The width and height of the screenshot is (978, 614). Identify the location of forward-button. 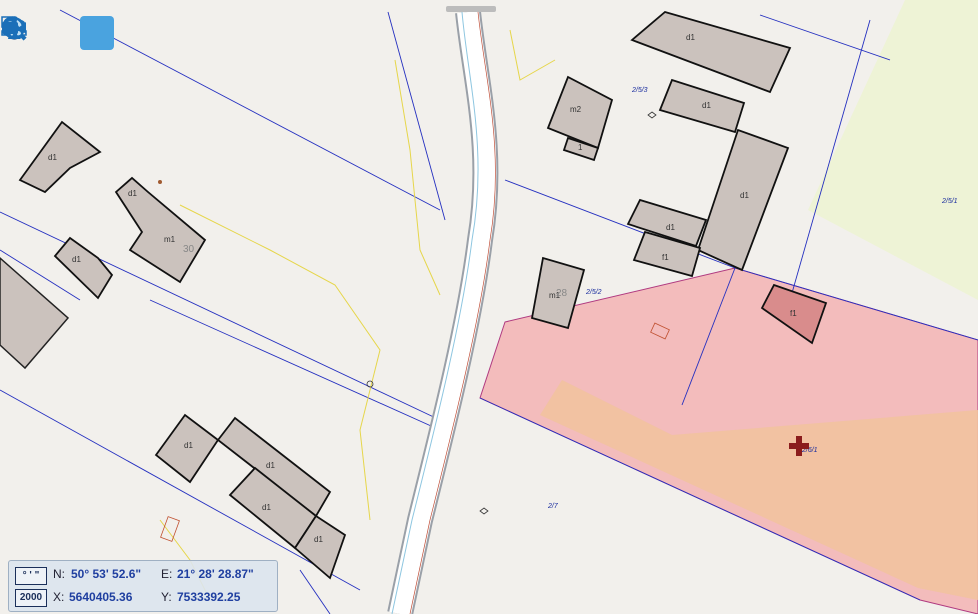
(115, 33).